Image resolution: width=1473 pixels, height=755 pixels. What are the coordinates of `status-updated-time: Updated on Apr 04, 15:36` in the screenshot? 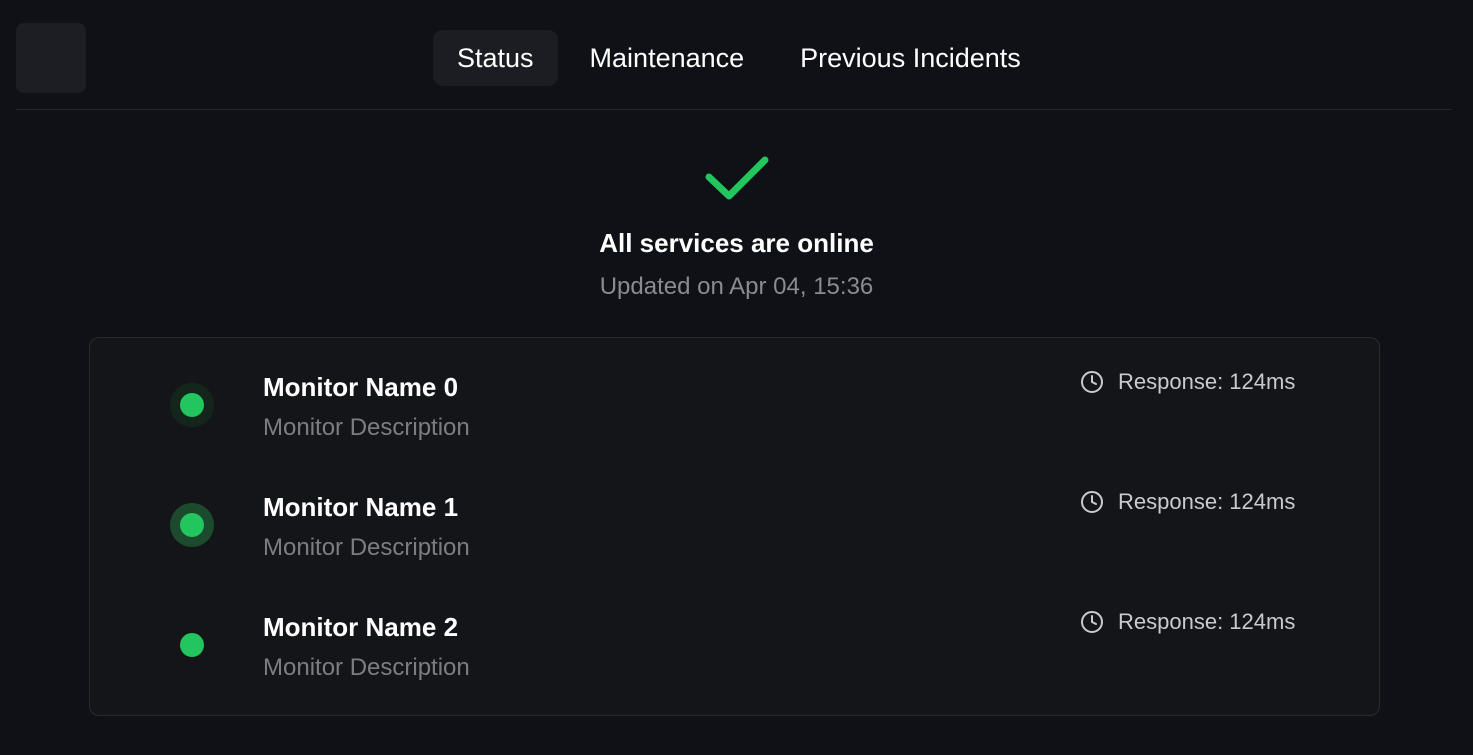 It's located at (736, 286).